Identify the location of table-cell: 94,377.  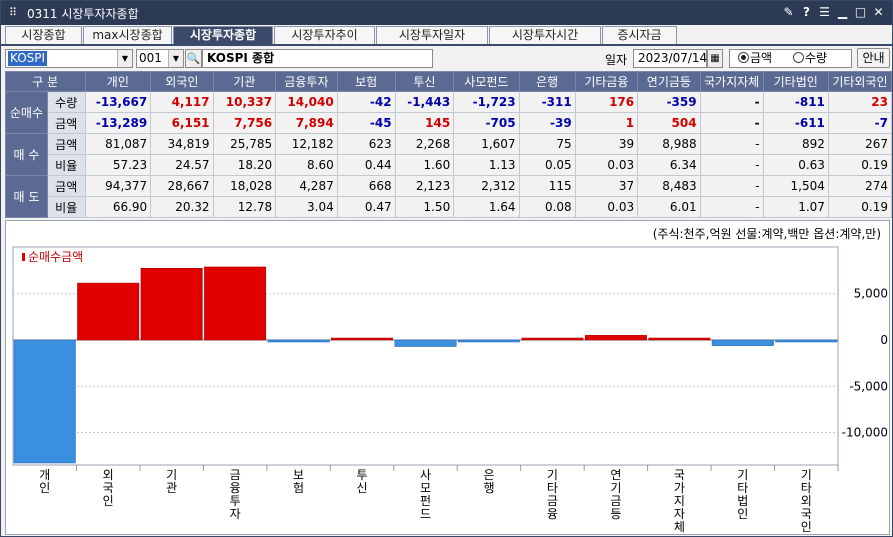
(118, 186).